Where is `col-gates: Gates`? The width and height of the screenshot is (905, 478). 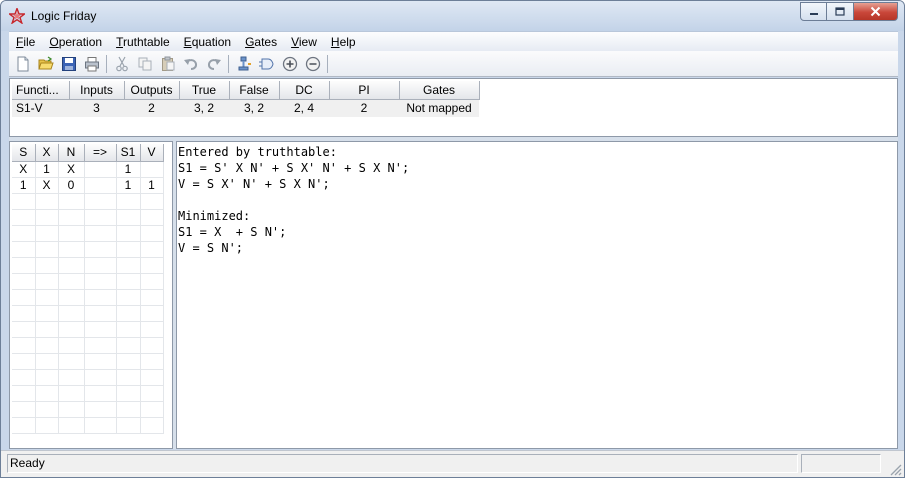
col-gates: Gates is located at coordinates (439, 90).